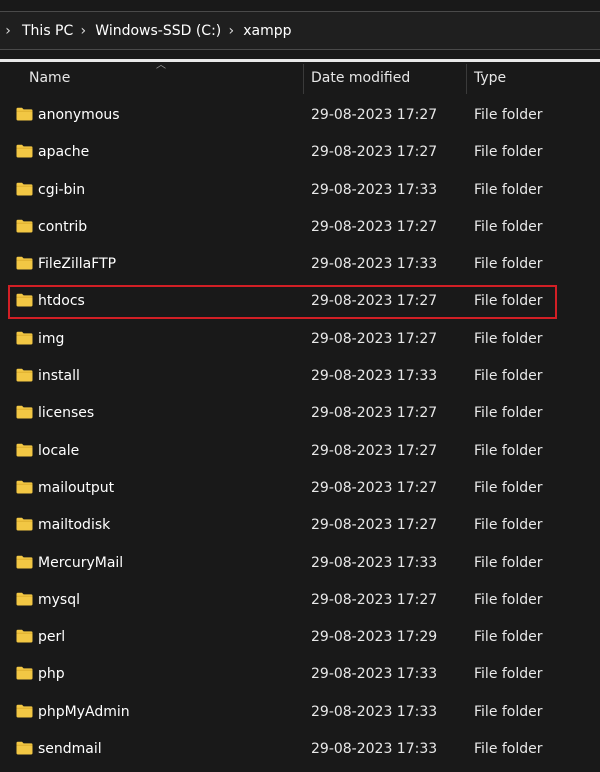  I want to click on file-name: htdocs, so click(61, 301).